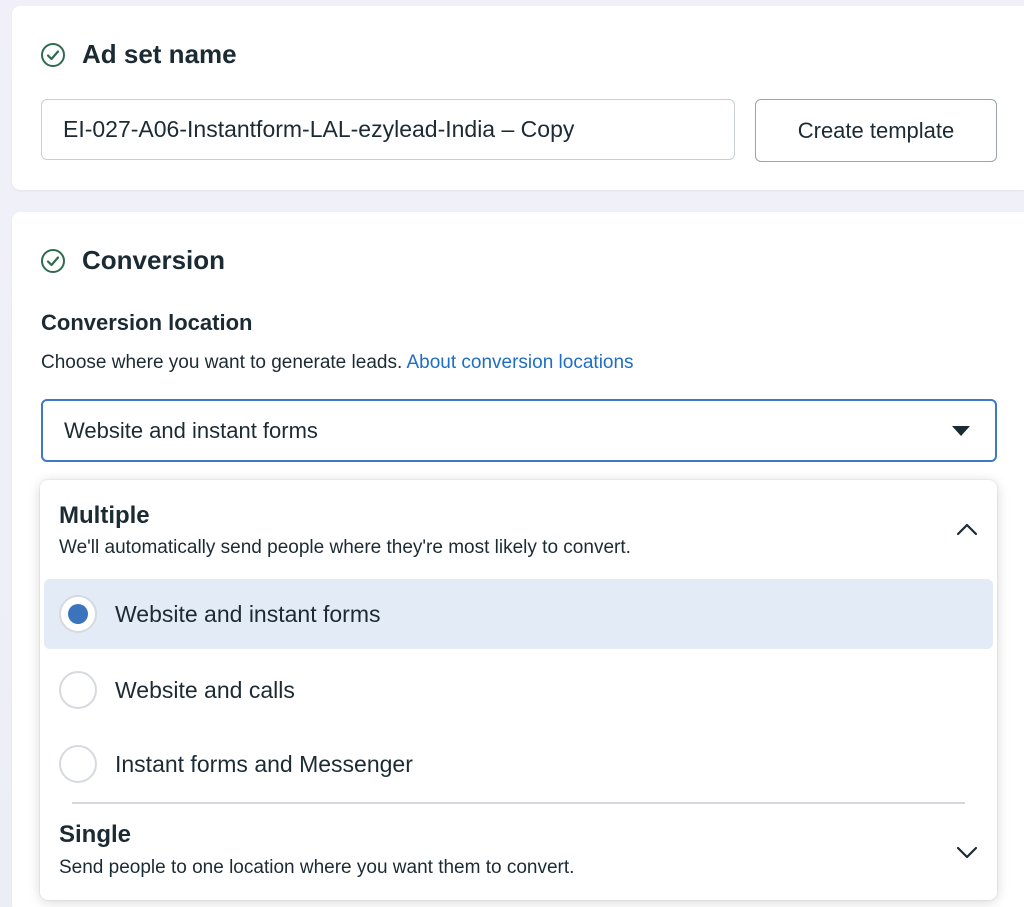 Image resolution: width=1024 pixels, height=907 pixels. What do you see at coordinates (154, 260) in the screenshot?
I see `conversion-title: Conversion` at bounding box center [154, 260].